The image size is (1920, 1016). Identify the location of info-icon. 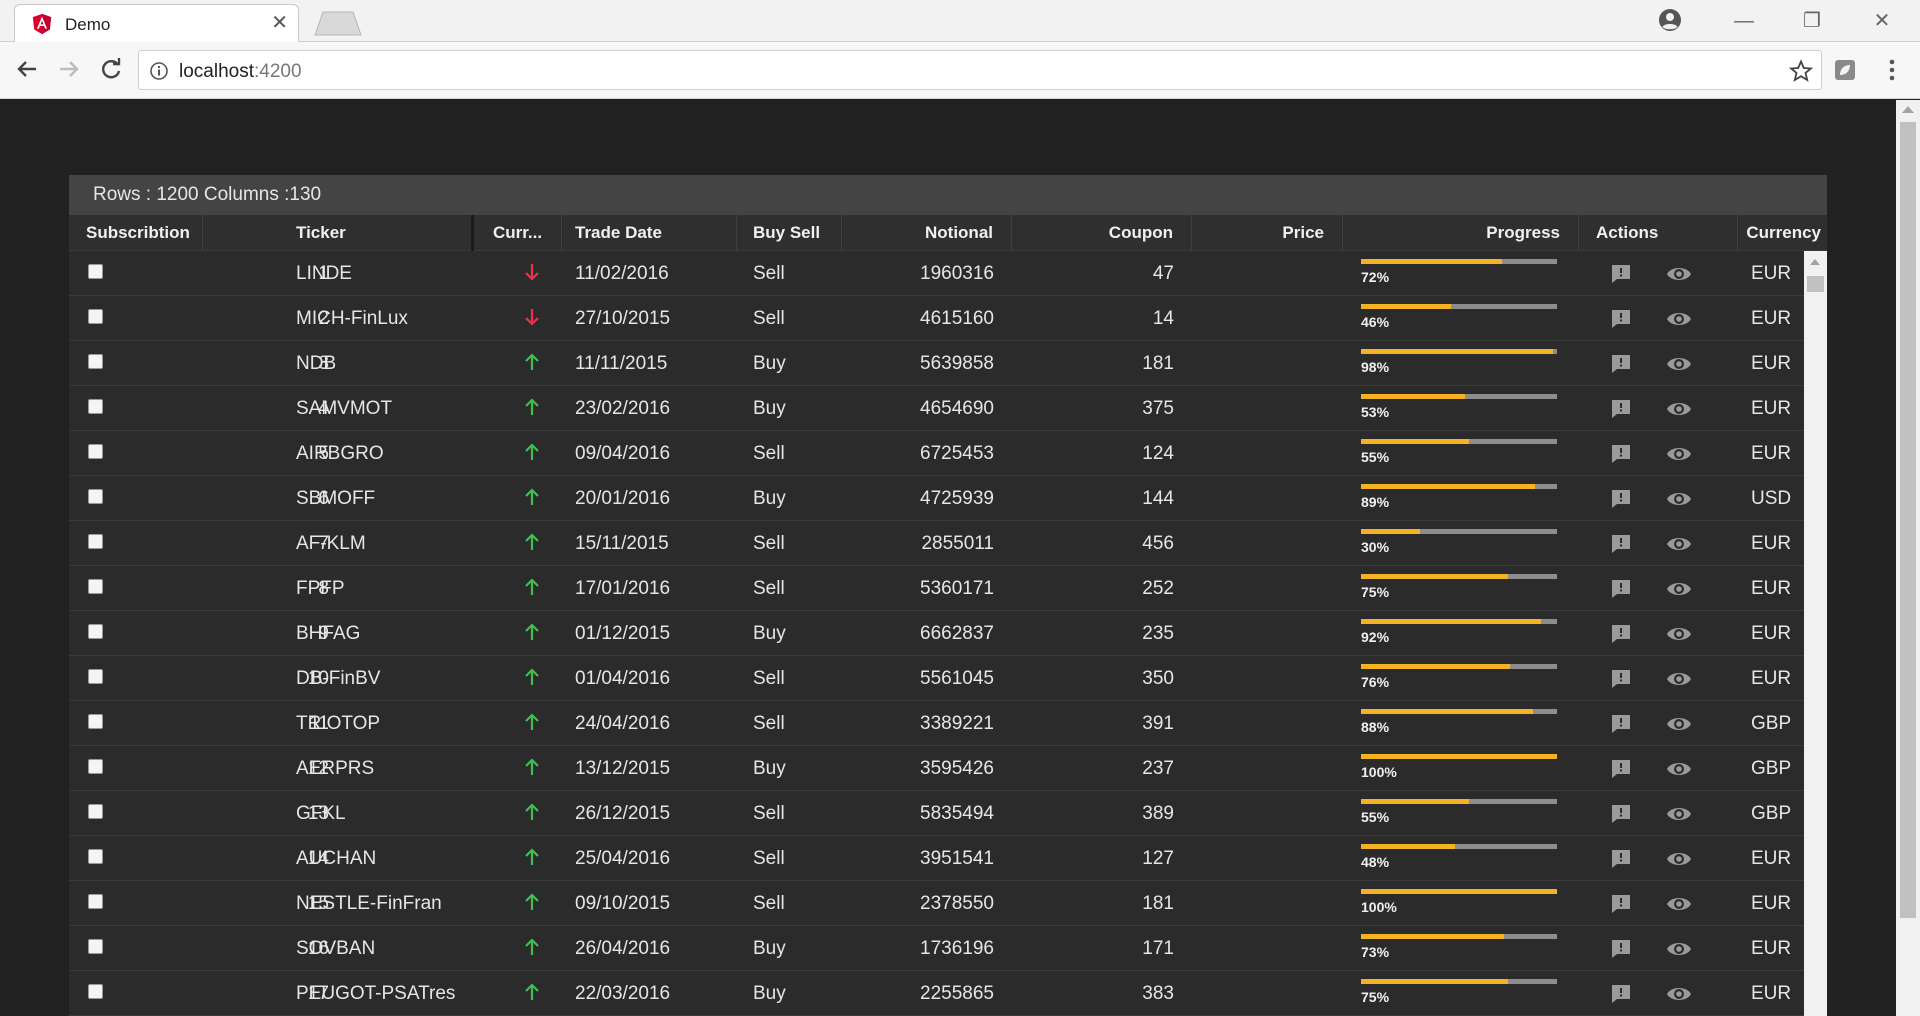
(159, 71).